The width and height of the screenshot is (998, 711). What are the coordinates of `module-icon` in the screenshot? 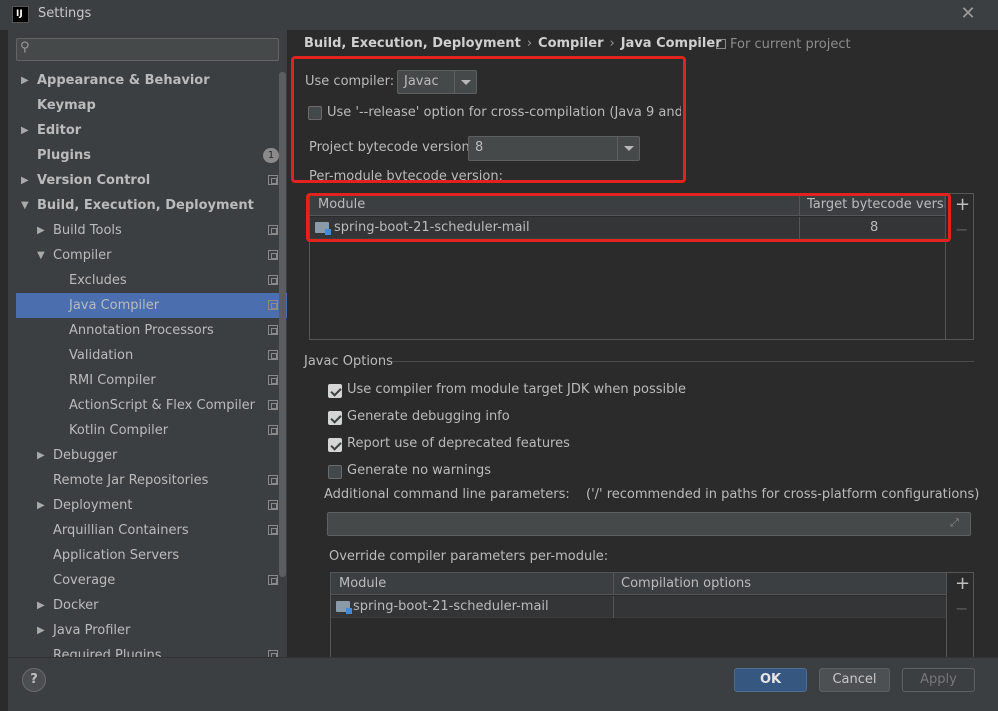 It's located at (344, 607).